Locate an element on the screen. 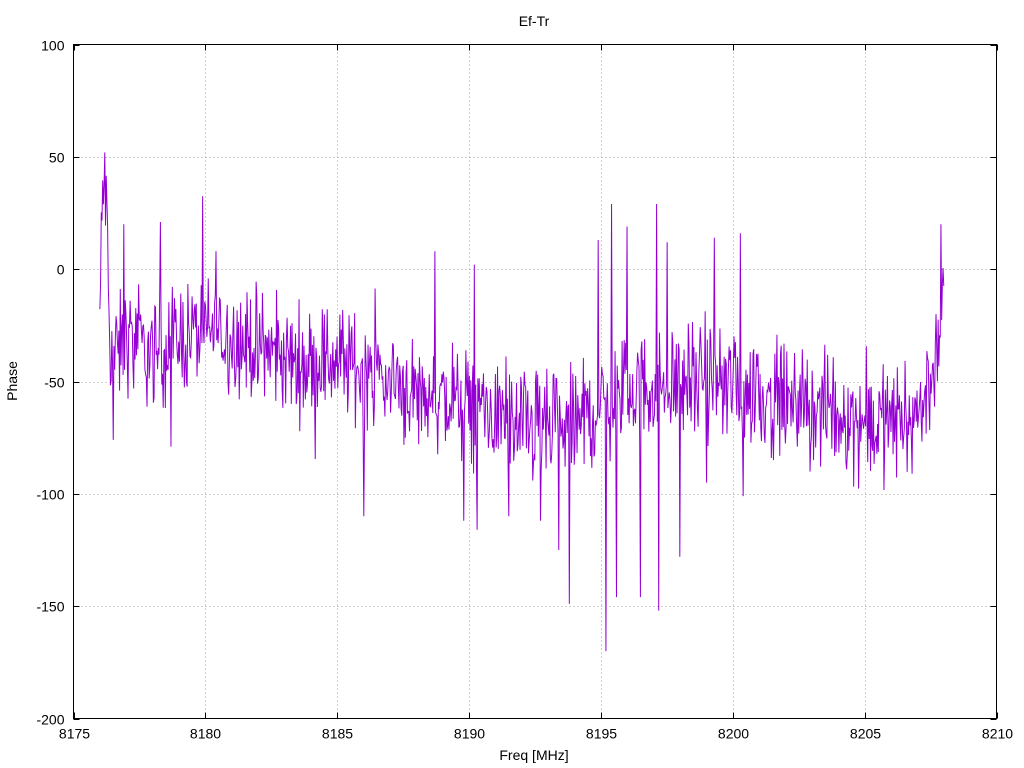 This screenshot has width=1024, height=768. y-tick-label: -50 is located at coordinates (54, 383).